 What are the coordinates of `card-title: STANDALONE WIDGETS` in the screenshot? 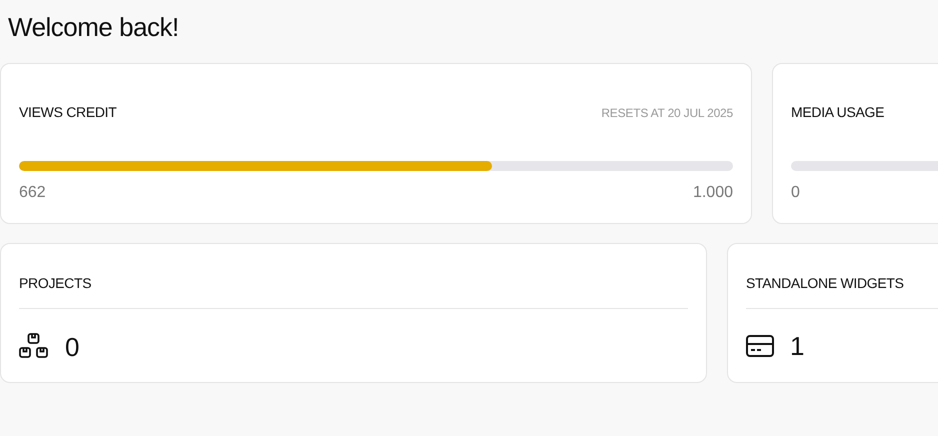 It's located at (825, 283).